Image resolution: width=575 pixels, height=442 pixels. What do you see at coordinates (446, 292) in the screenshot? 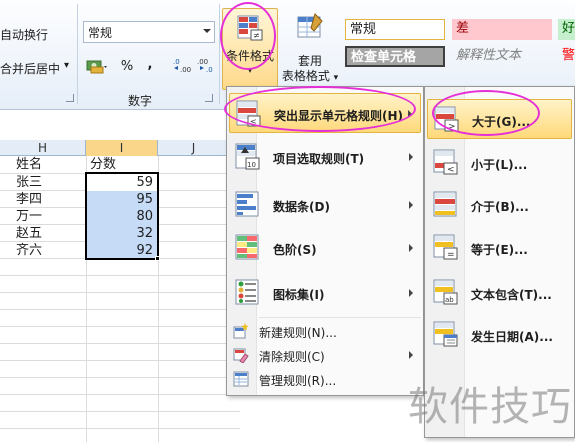
I see `text-contains-icon: ab` at bounding box center [446, 292].